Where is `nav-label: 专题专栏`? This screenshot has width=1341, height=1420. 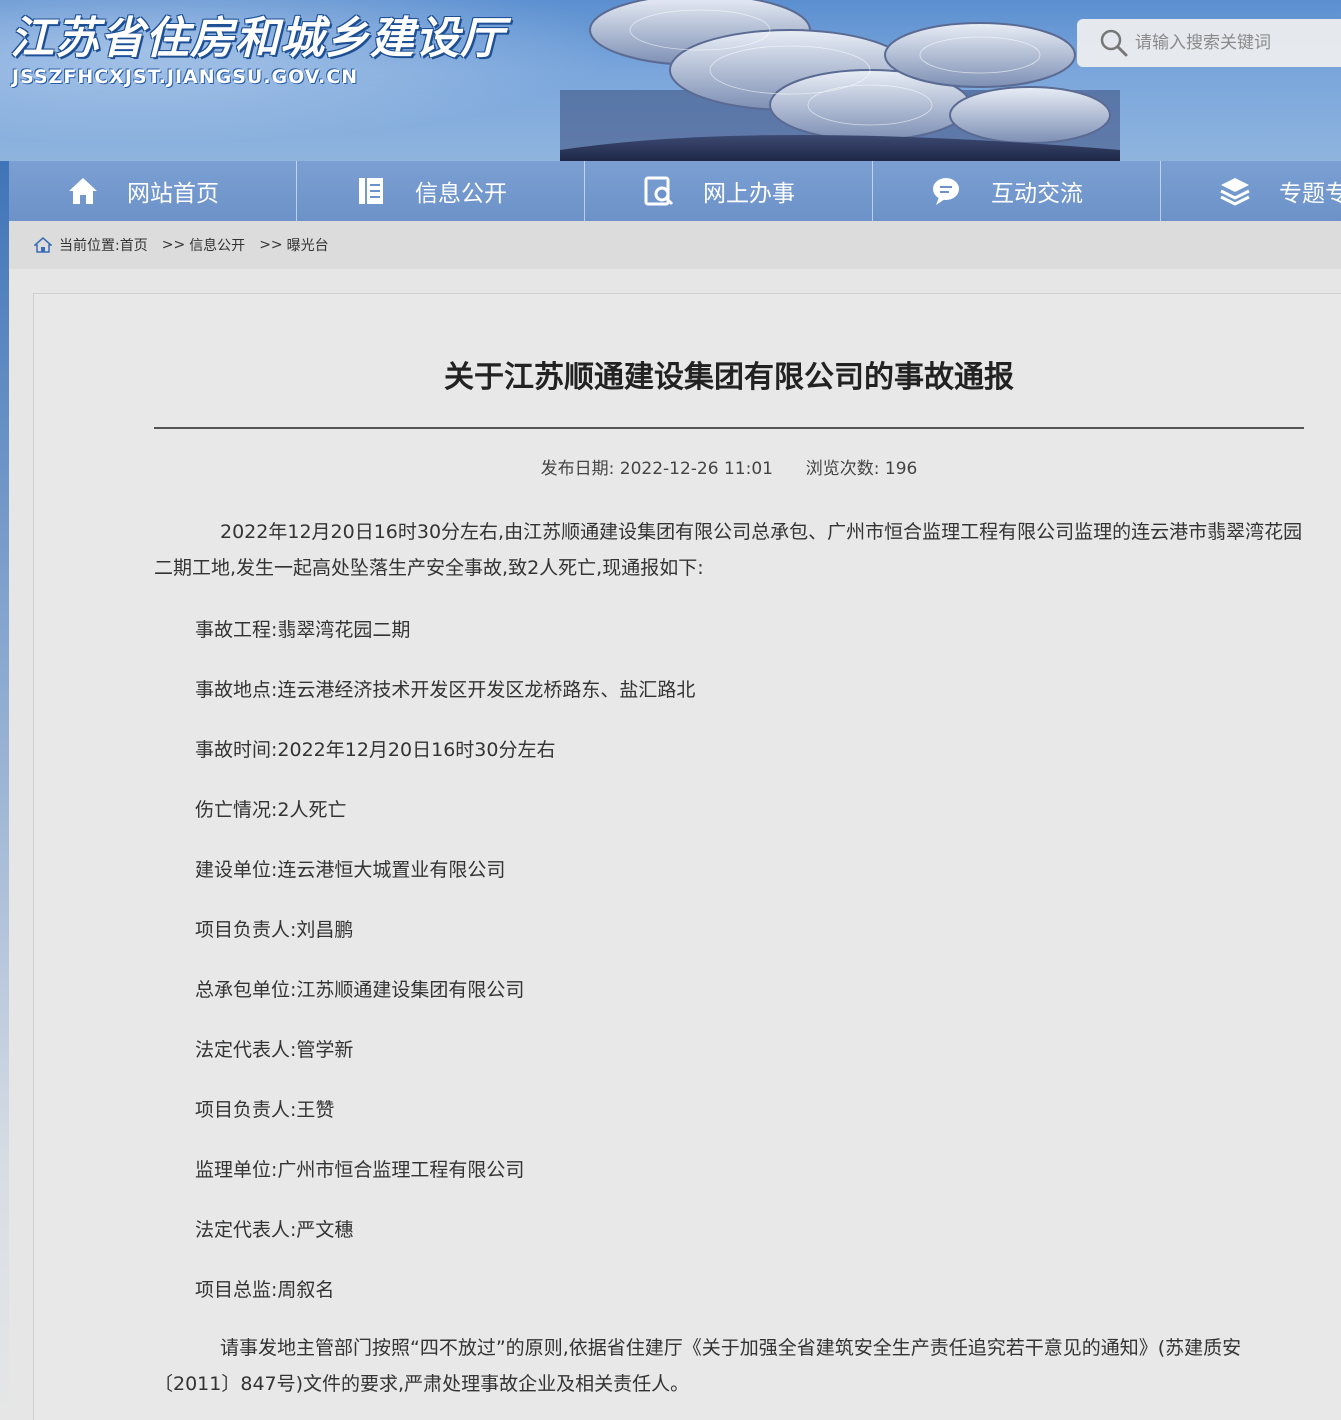 nav-label: 专题专栏 is located at coordinates (1310, 194).